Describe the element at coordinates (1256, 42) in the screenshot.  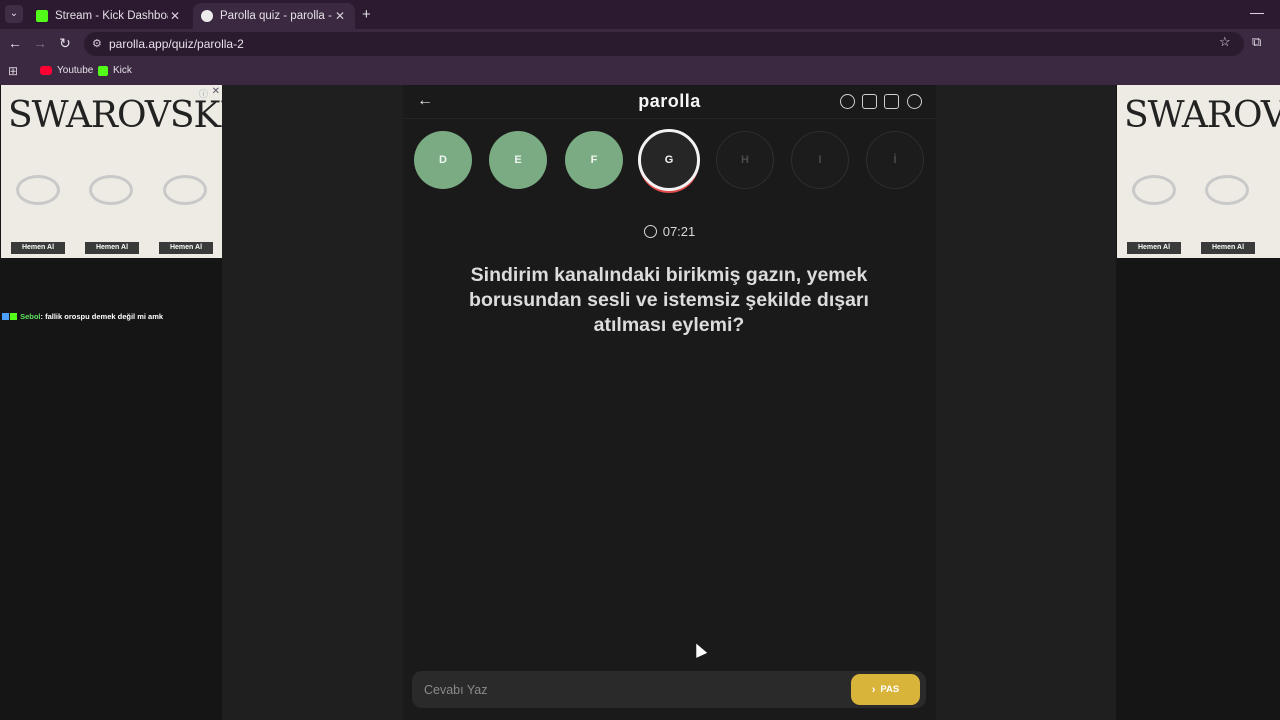
I see `extensions-icon: ⧉` at that location.